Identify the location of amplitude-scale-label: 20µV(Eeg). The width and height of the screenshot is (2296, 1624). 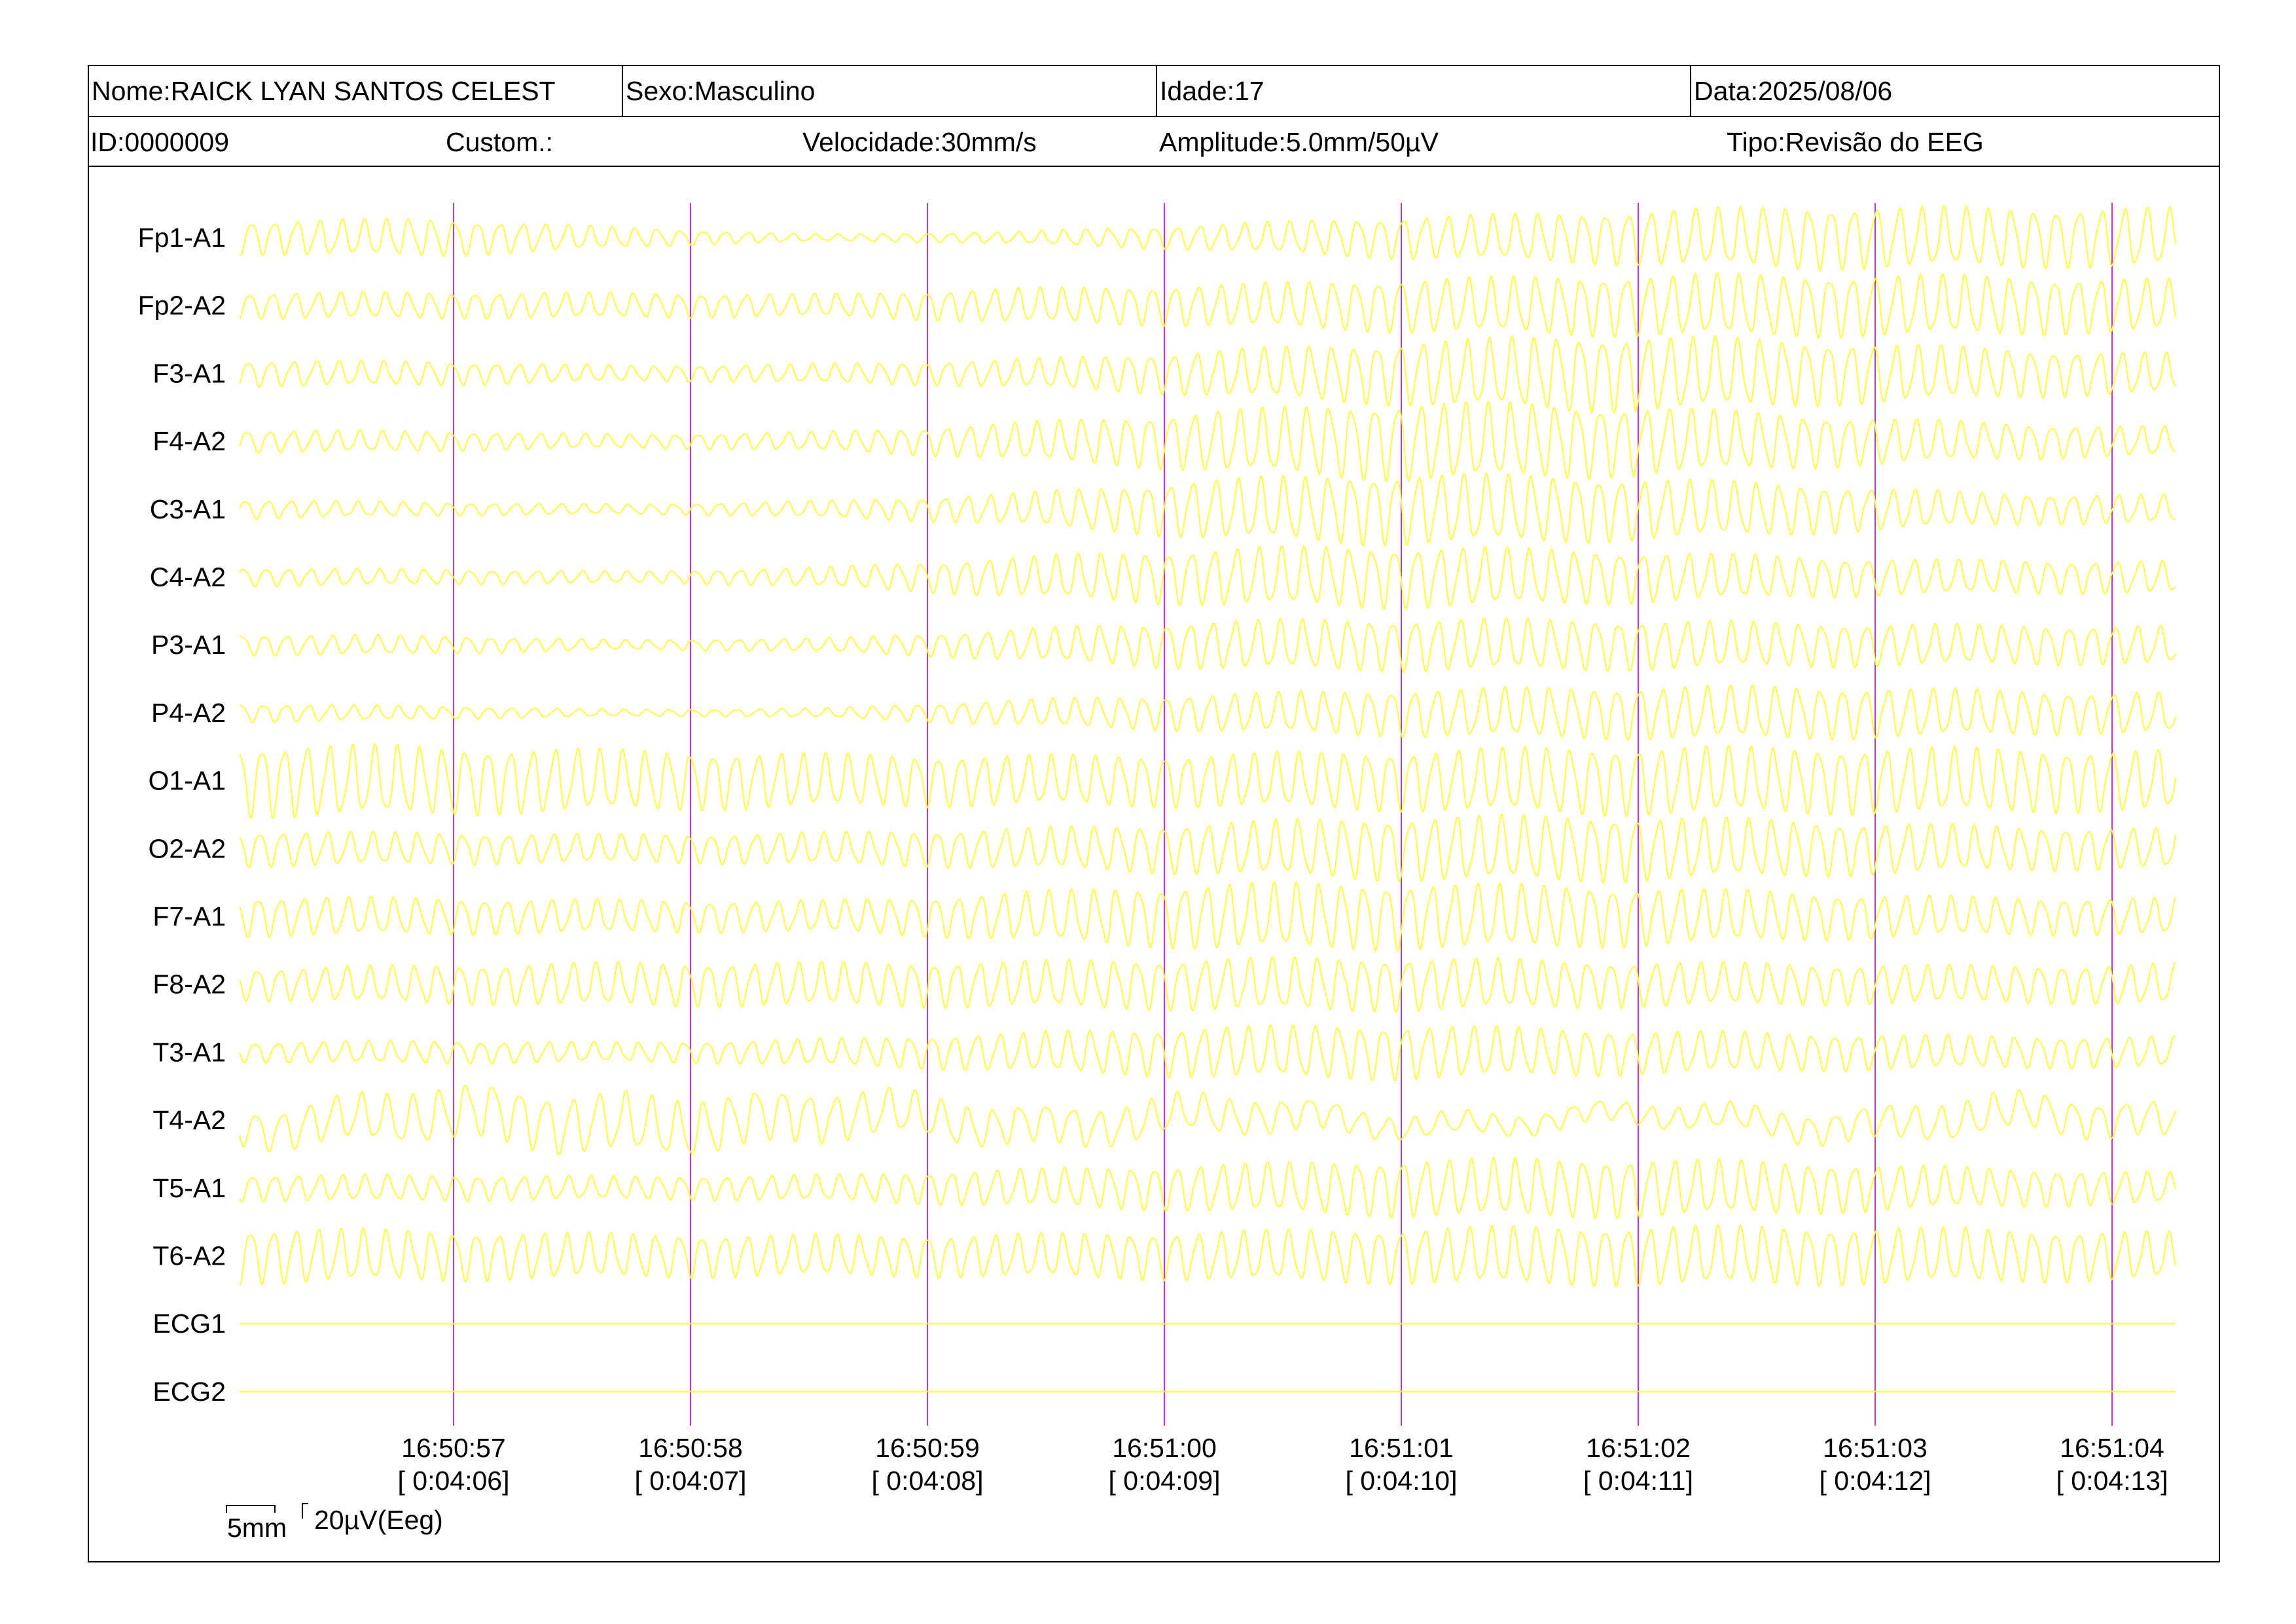
(378, 1520).